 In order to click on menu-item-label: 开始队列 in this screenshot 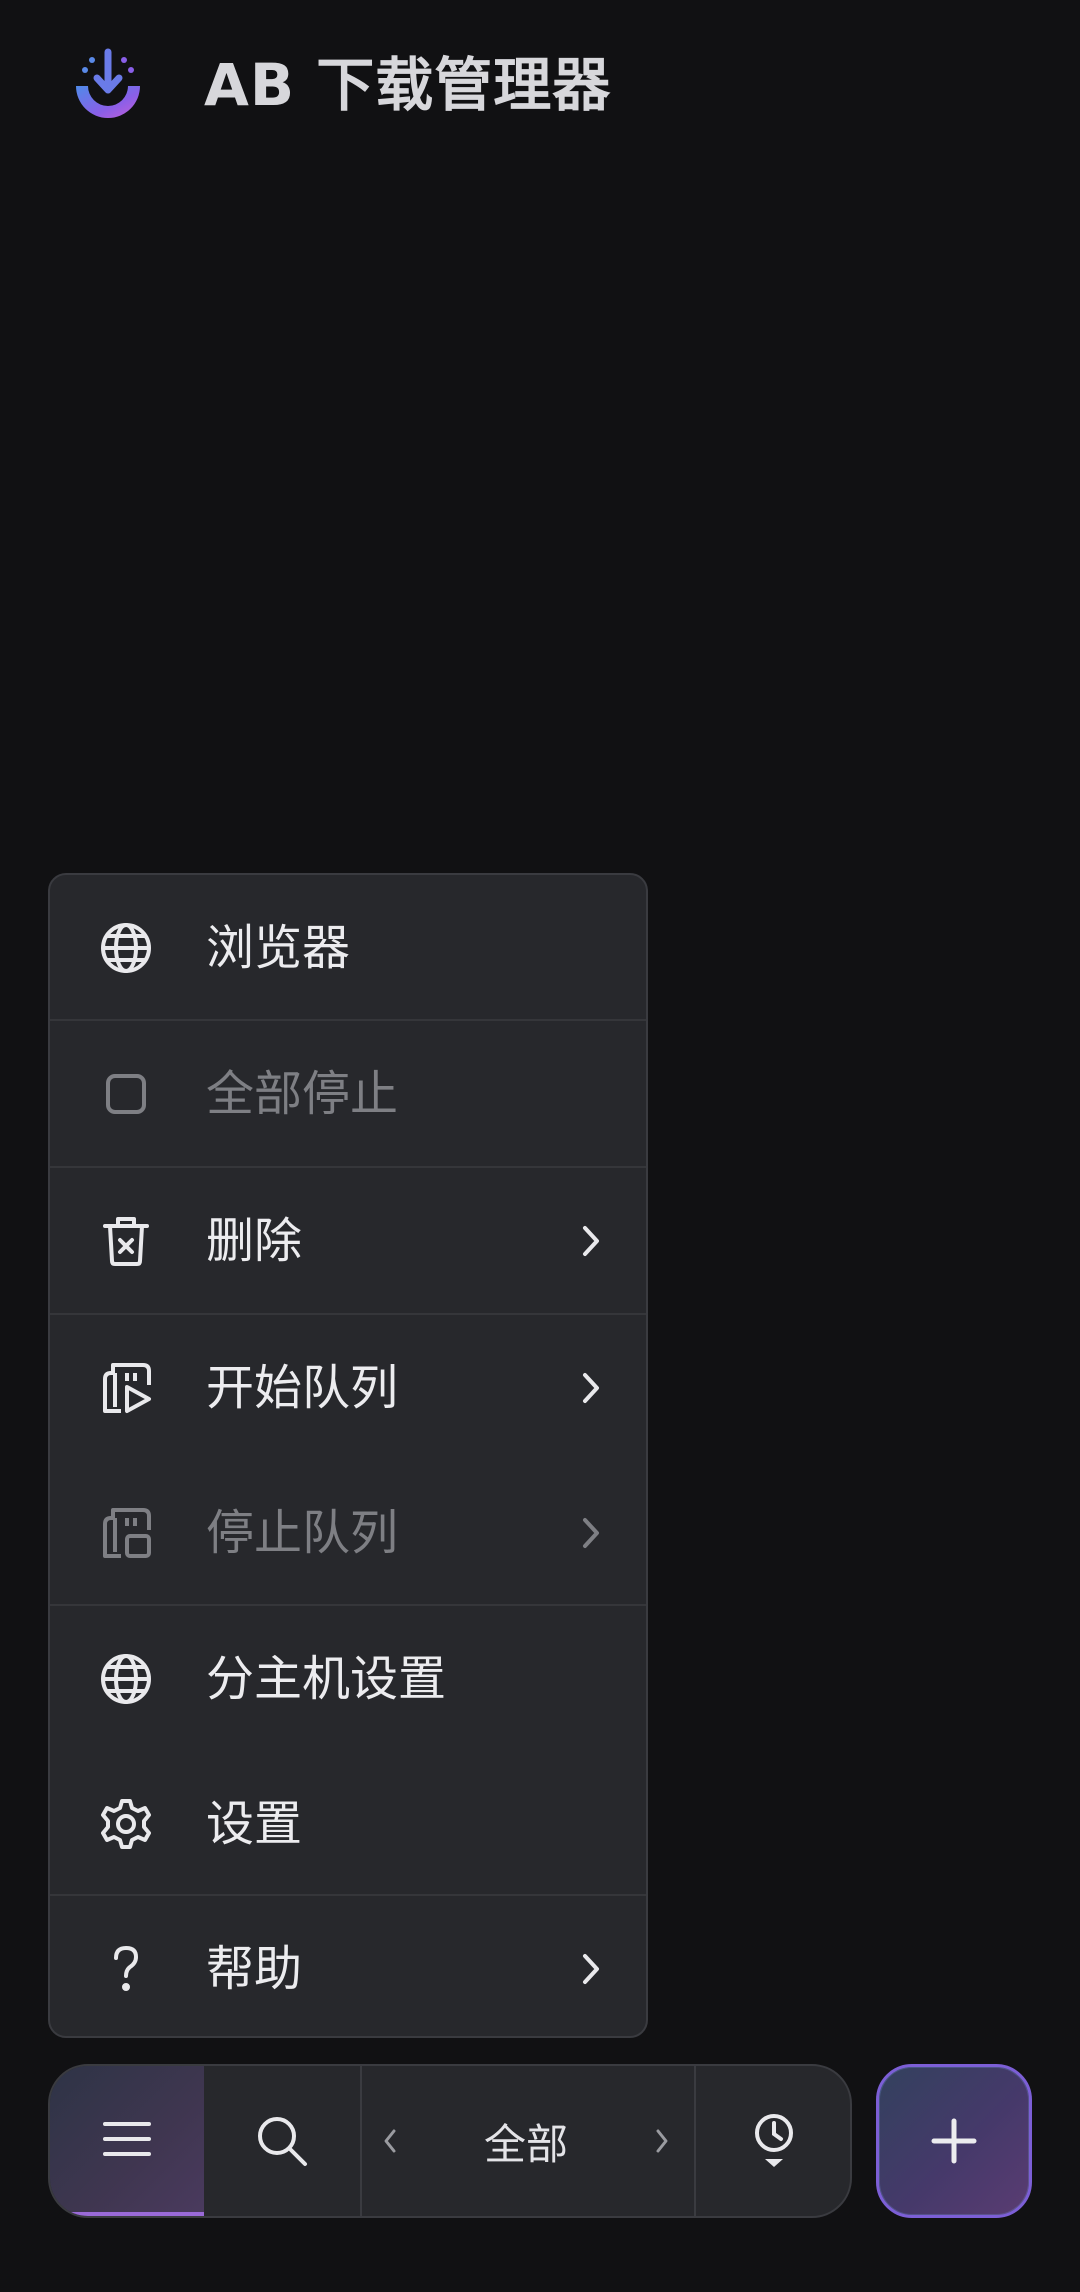, I will do `click(302, 1387)`.